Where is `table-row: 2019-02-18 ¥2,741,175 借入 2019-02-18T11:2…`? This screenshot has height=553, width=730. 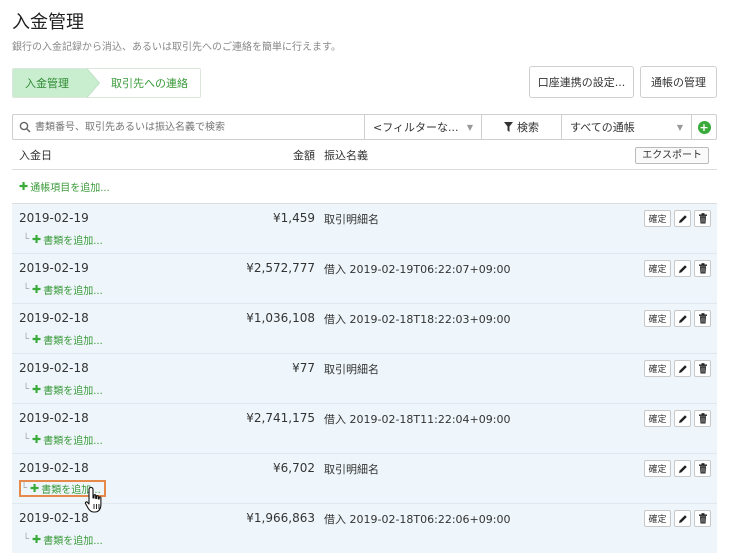 table-row: 2019-02-18 ¥2,741,175 借入 2019-02-18T11:2… is located at coordinates (364, 429).